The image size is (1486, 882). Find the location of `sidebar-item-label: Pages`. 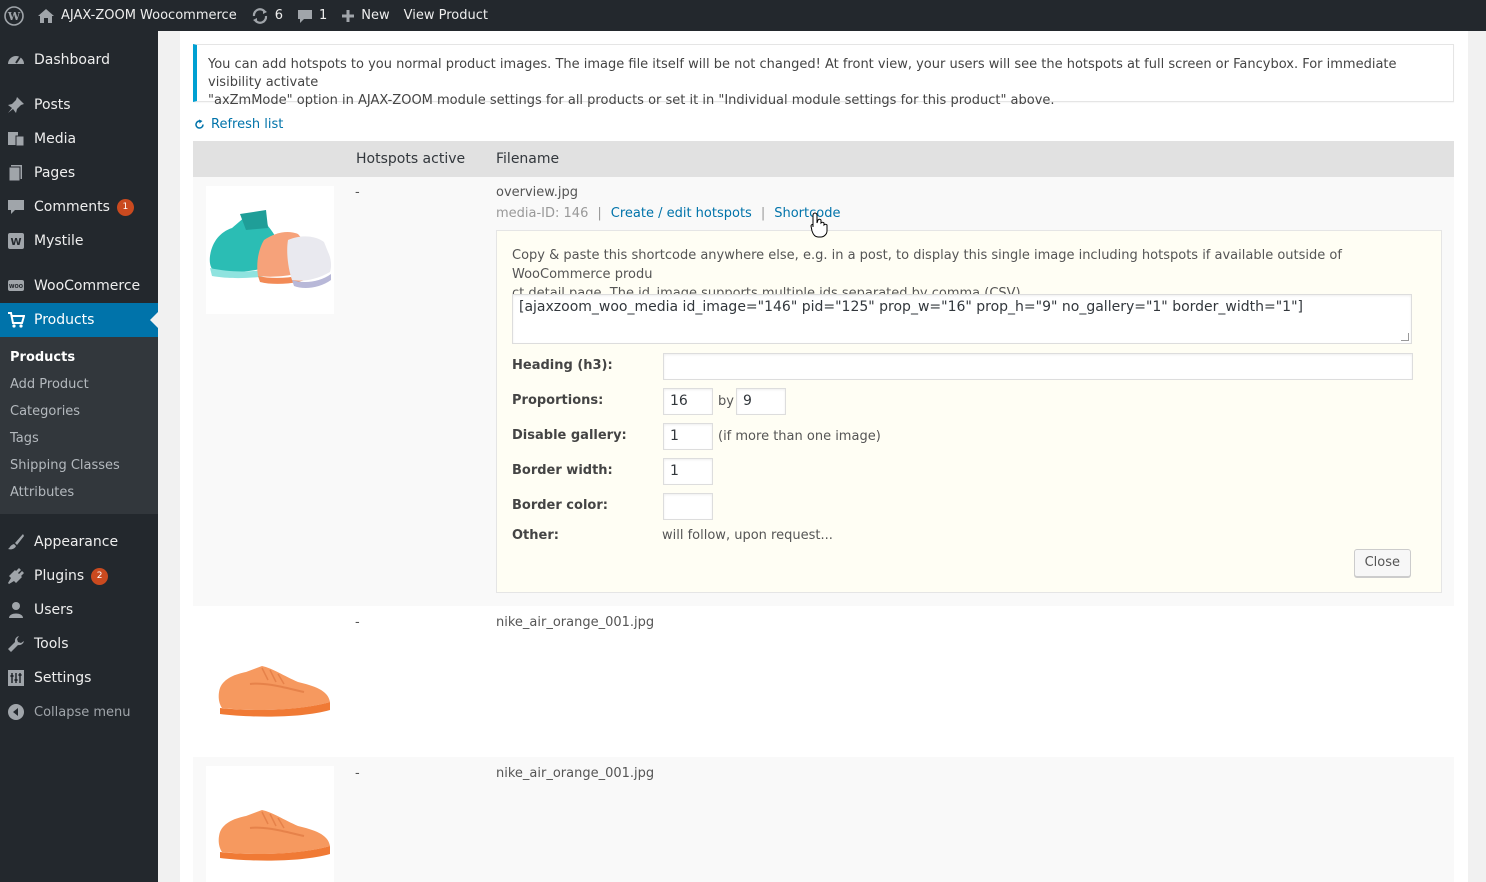

sidebar-item-label: Pages is located at coordinates (55, 173).